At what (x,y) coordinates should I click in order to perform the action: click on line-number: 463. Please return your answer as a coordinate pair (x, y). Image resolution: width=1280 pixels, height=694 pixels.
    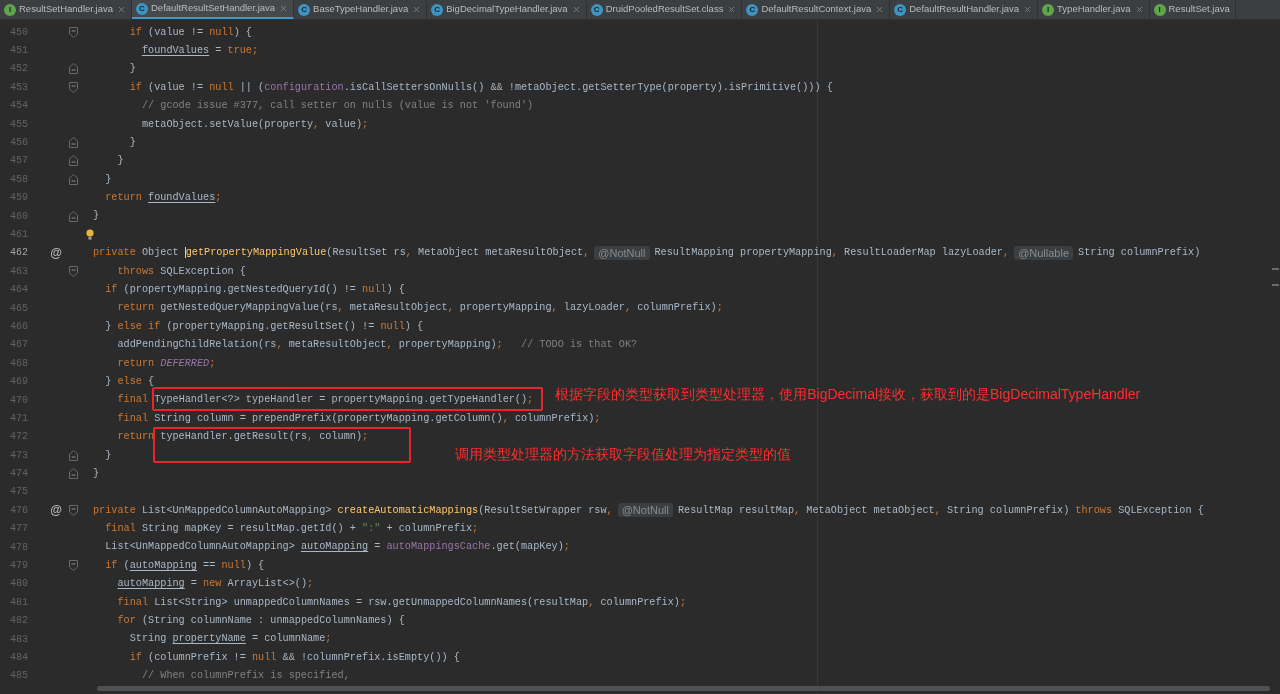
    Looking at the image, I should click on (19, 271).